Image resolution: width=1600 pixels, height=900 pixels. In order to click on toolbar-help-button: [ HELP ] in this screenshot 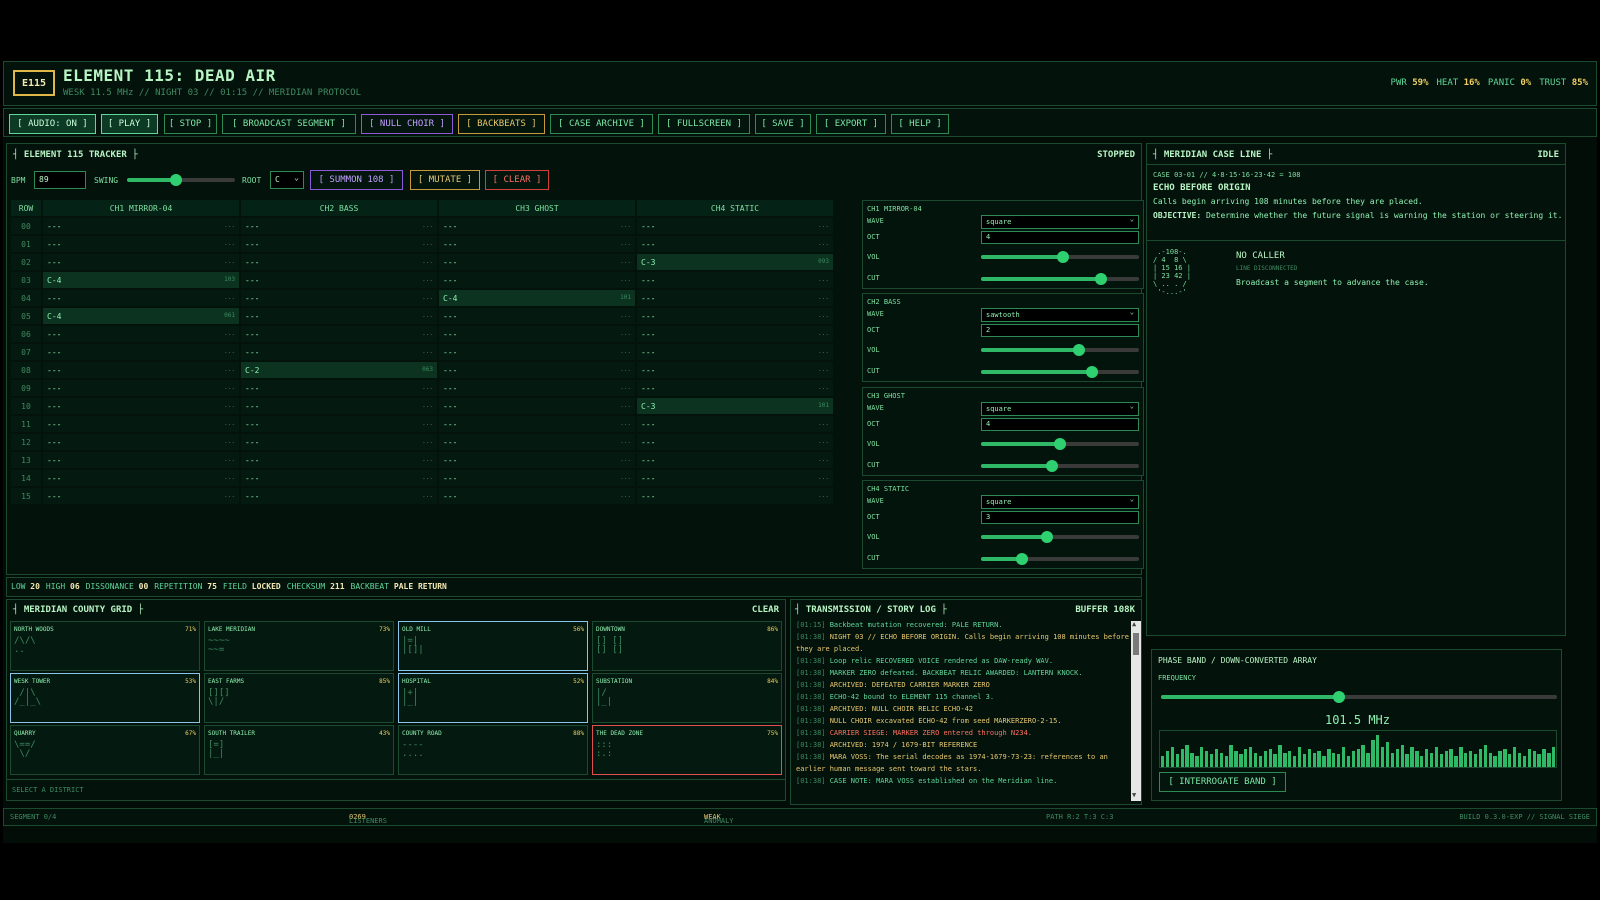, I will do `click(920, 124)`.